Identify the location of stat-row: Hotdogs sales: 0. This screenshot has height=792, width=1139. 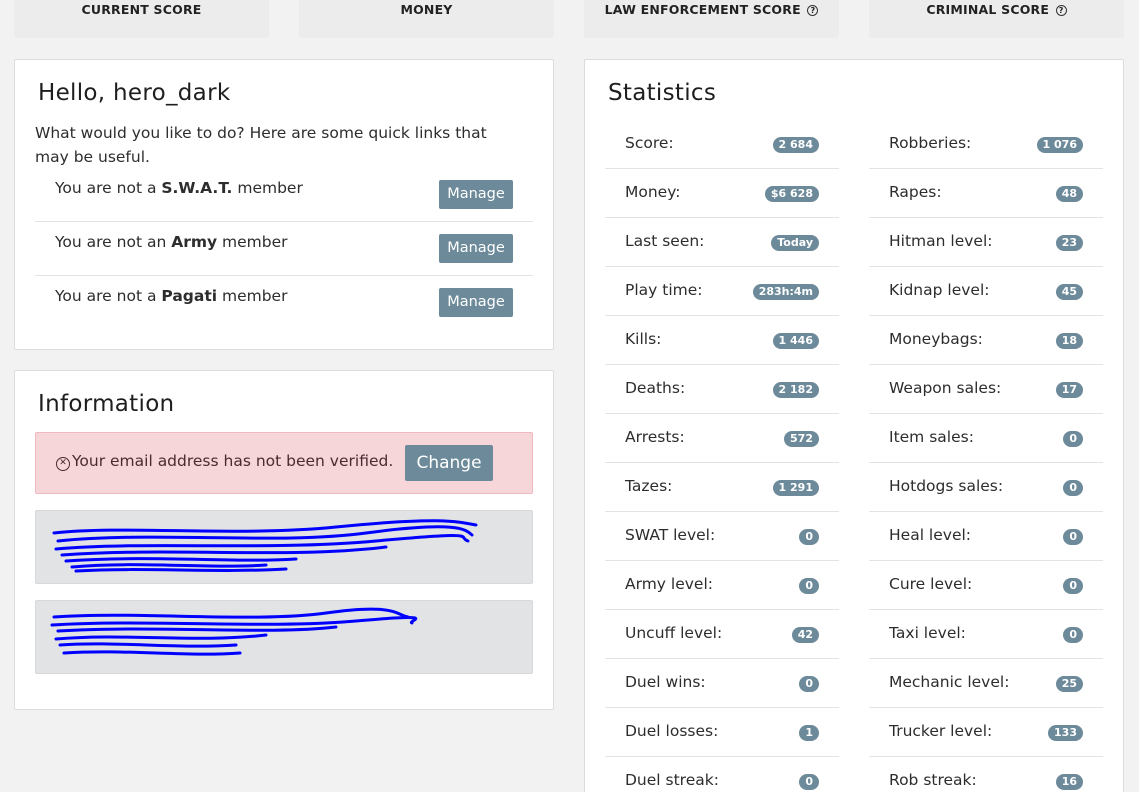
(986, 487).